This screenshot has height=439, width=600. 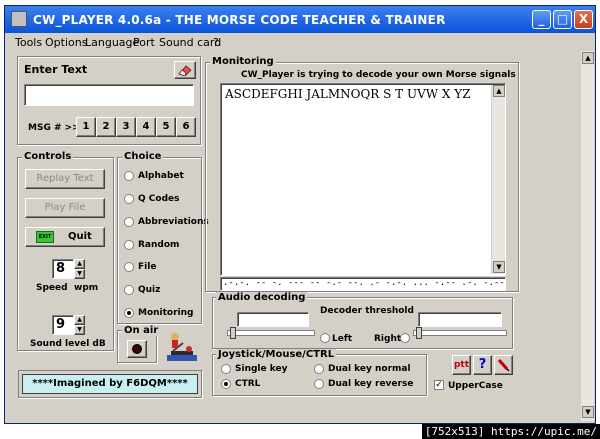 I want to click on single-key-label: Single key, so click(x=261, y=369).